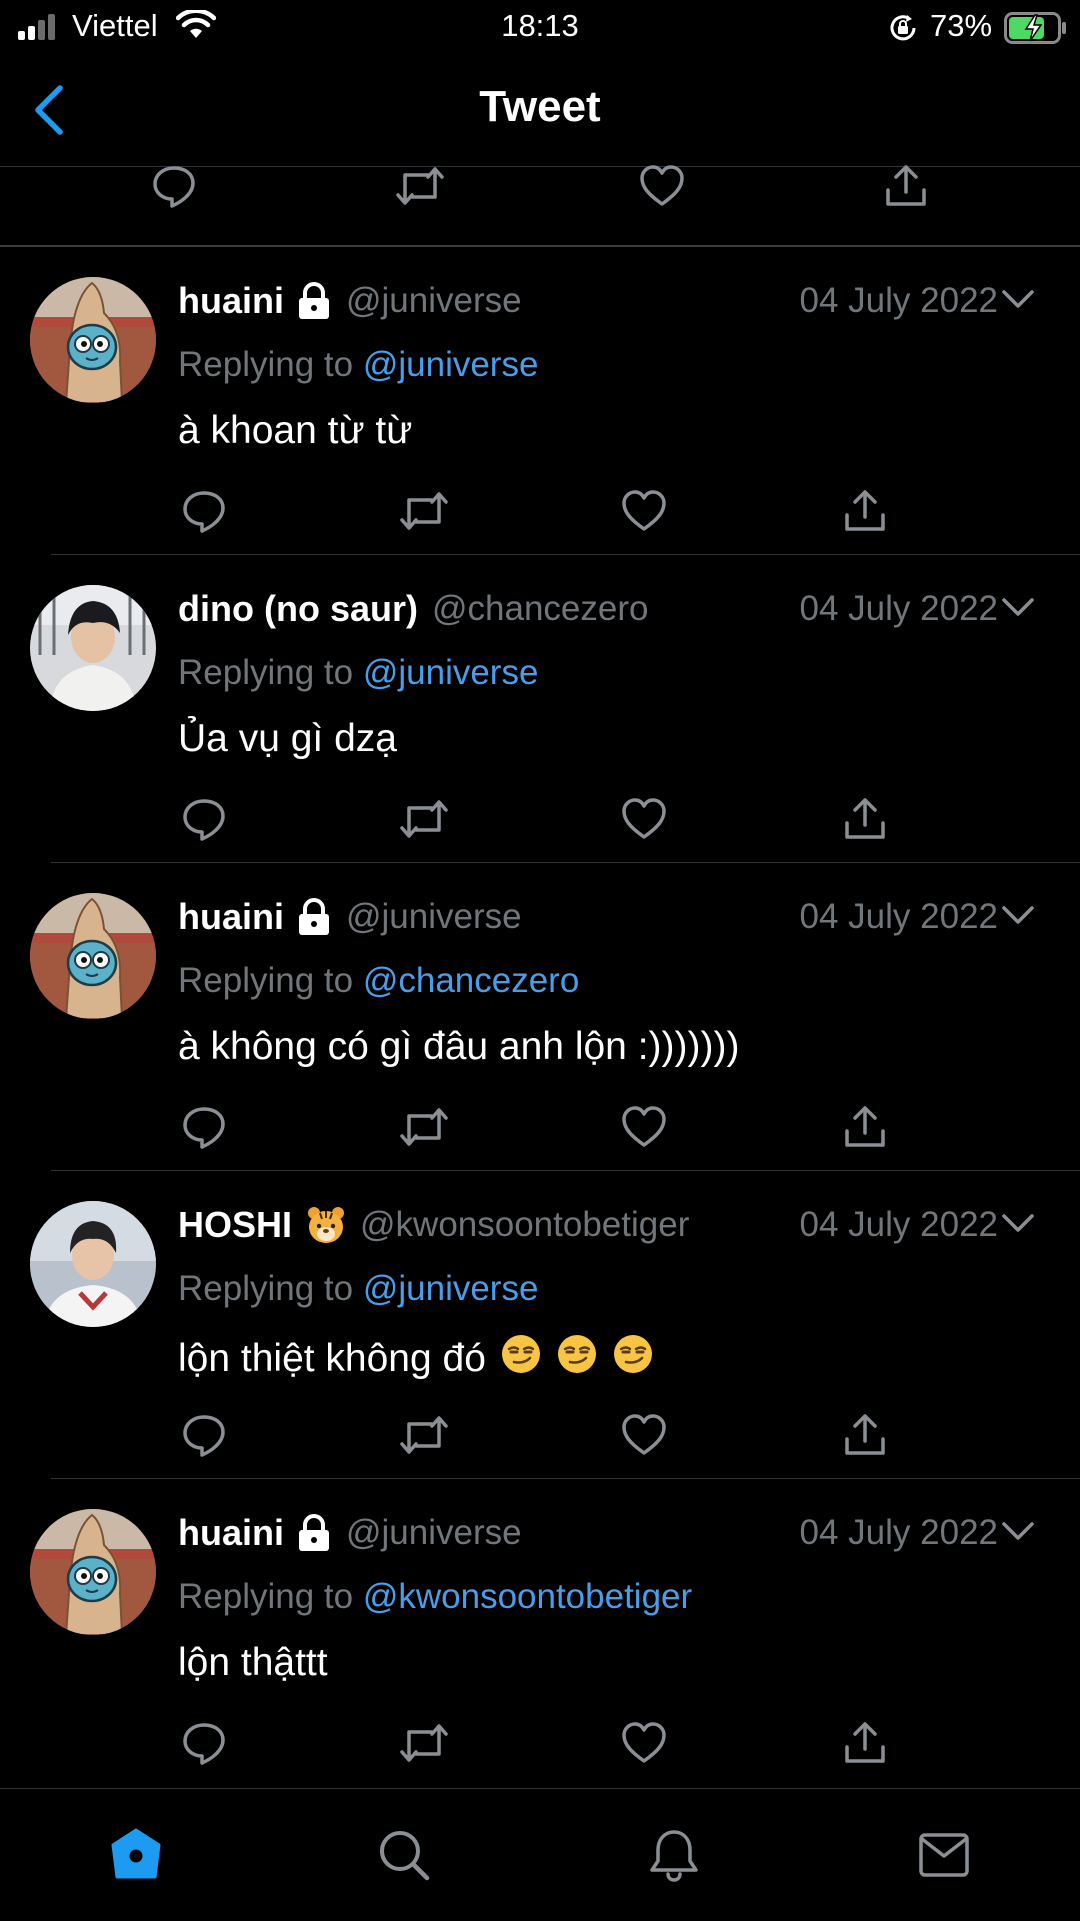 The width and height of the screenshot is (1080, 1921). I want to click on bottom-tab-bar, so click(540, 1854).